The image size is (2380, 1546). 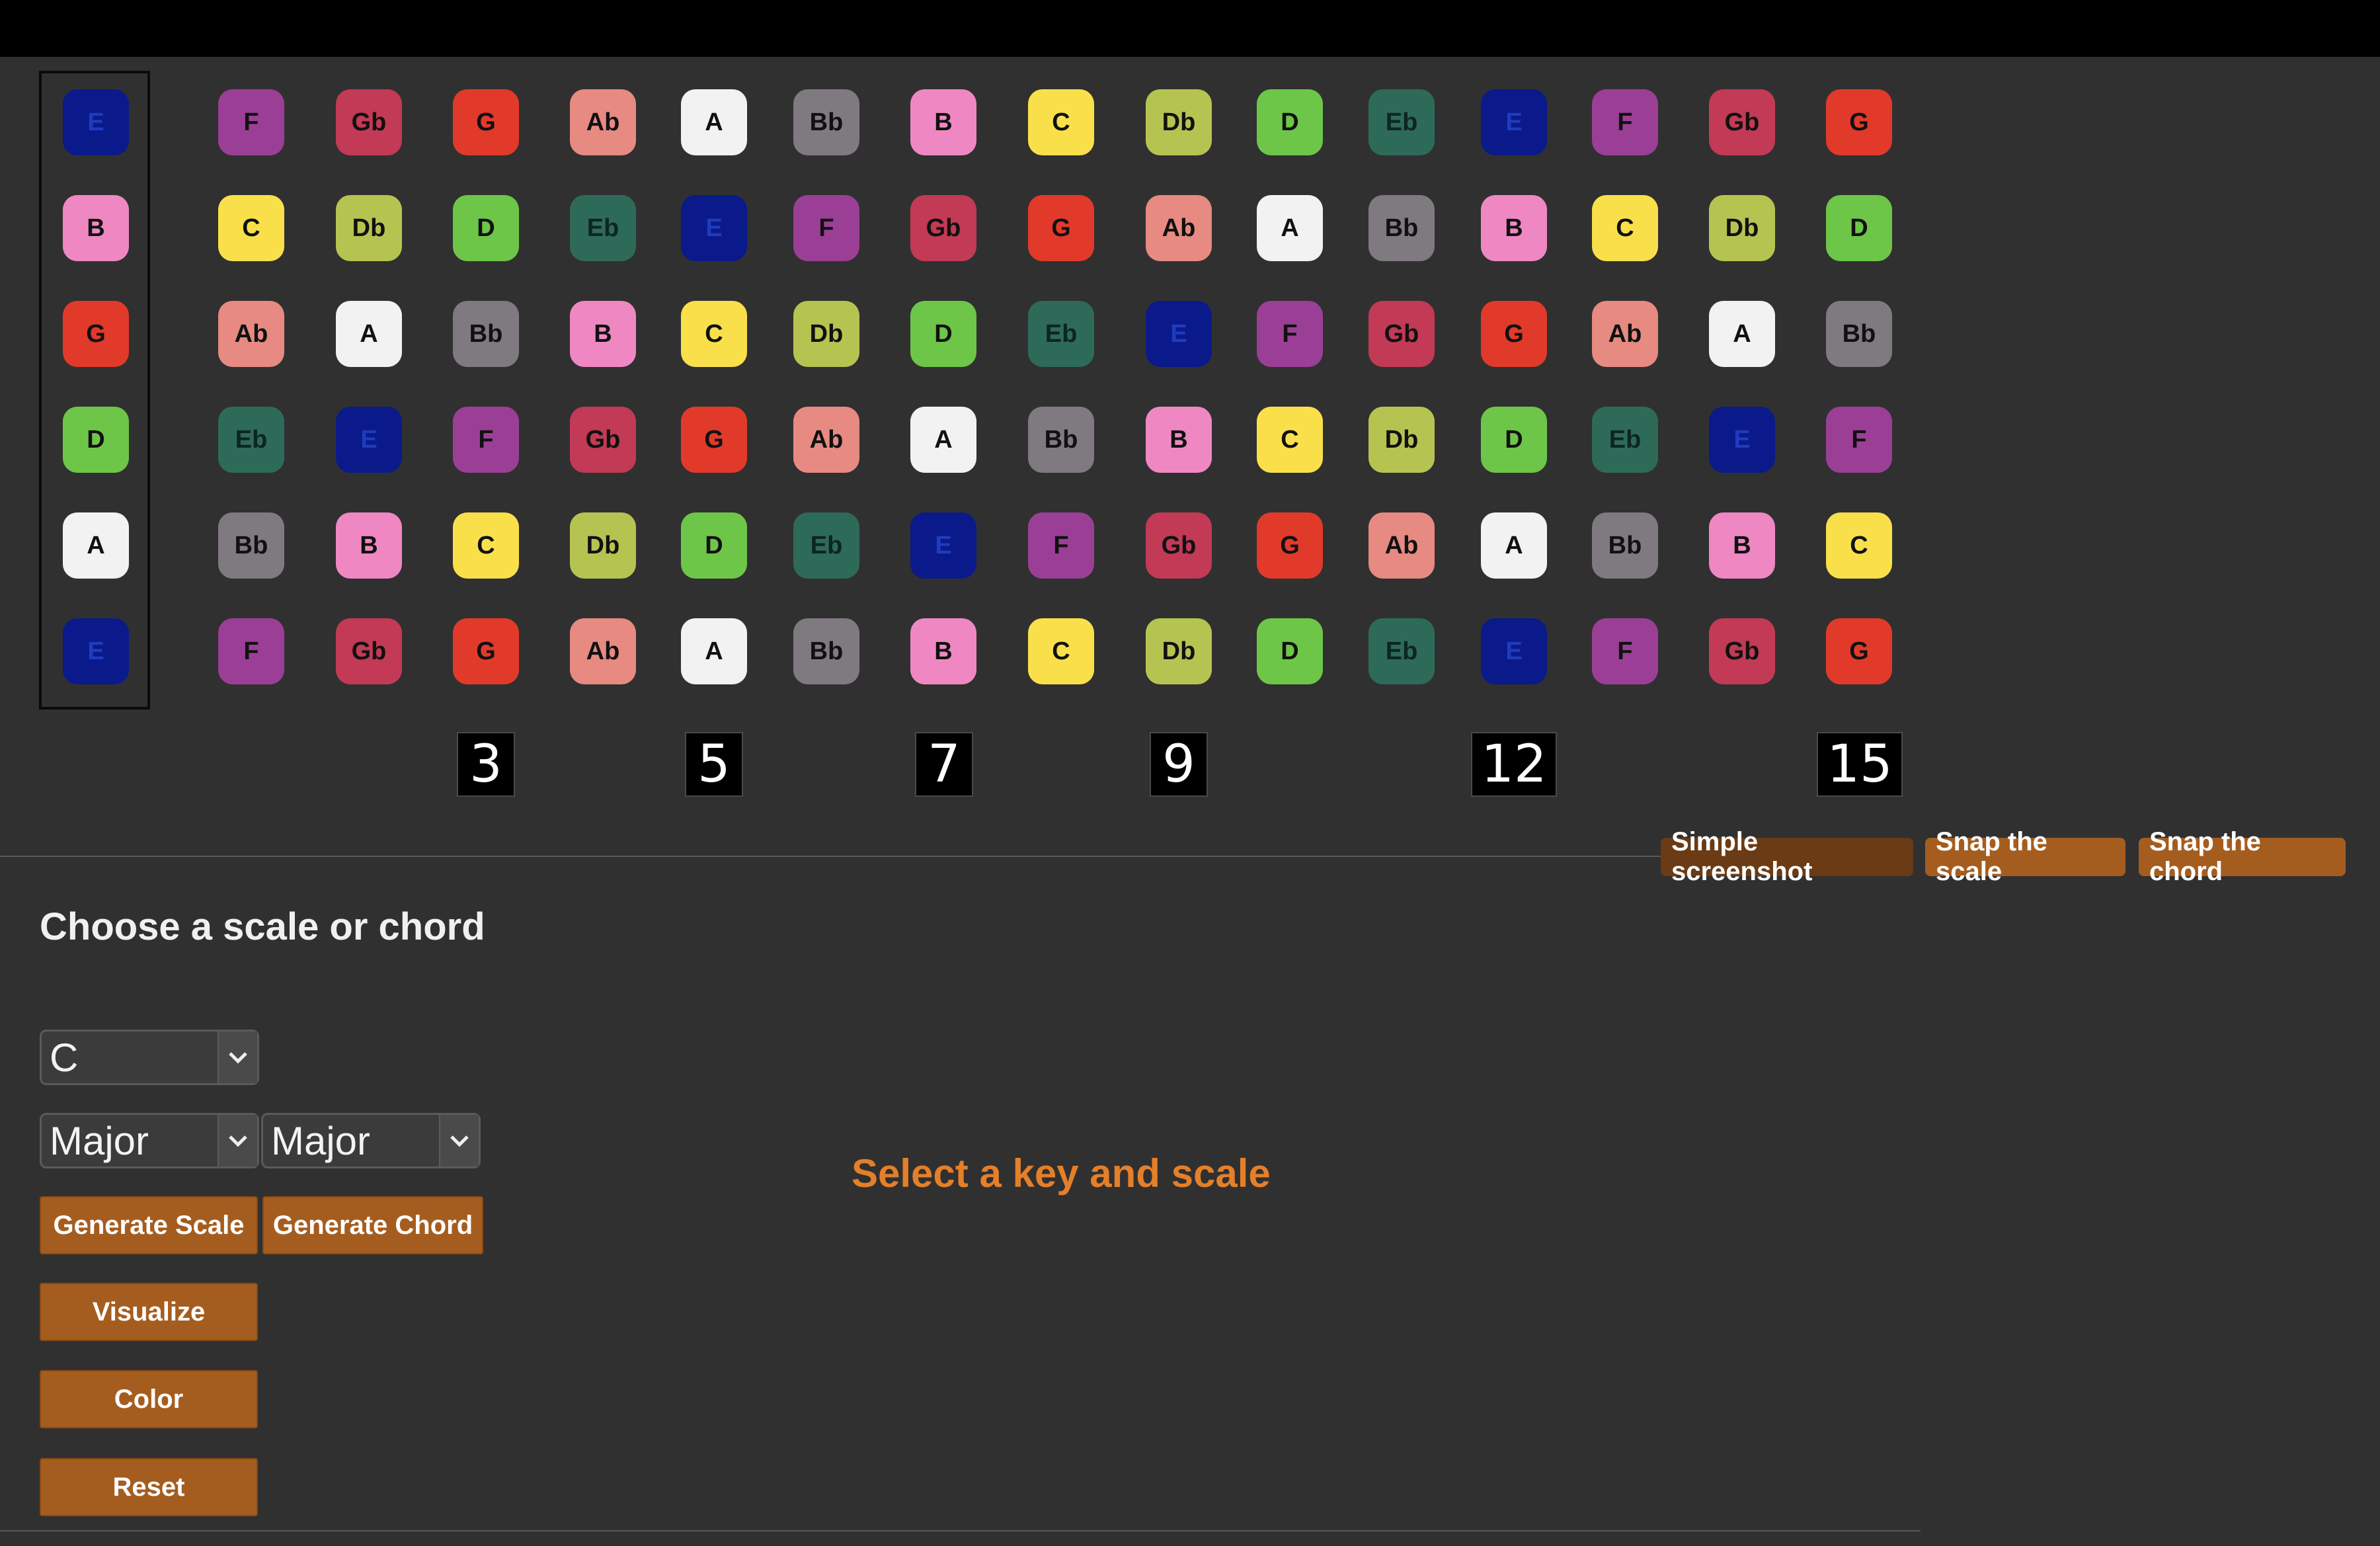 I want to click on open-string-note: B, so click(x=96, y=228).